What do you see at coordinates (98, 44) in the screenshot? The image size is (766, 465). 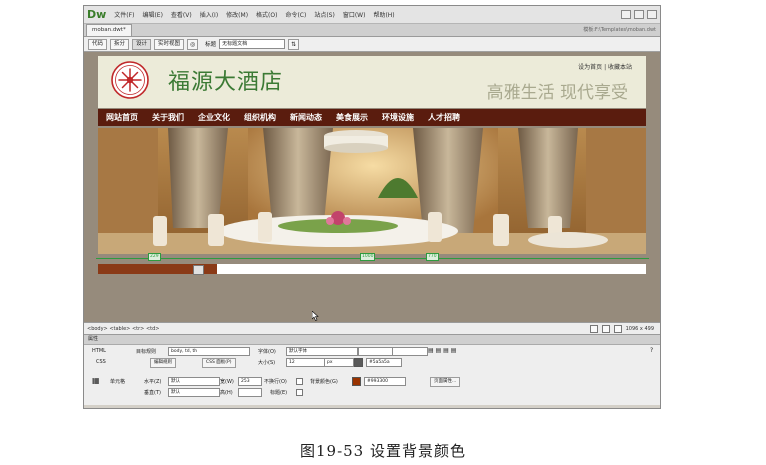 I see `code-view-button: 代码` at bounding box center [98, 44].